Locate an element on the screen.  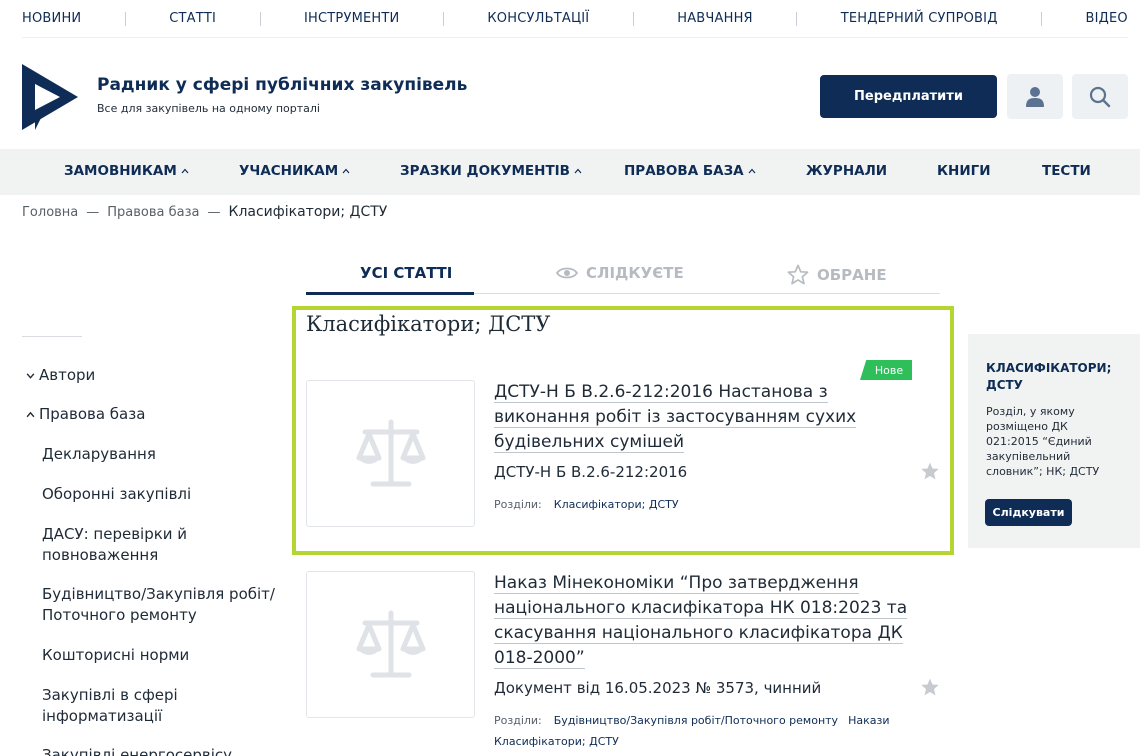
mainnav-customers: ЗАМОВНИКАМ is located at coordinates (126, 171).